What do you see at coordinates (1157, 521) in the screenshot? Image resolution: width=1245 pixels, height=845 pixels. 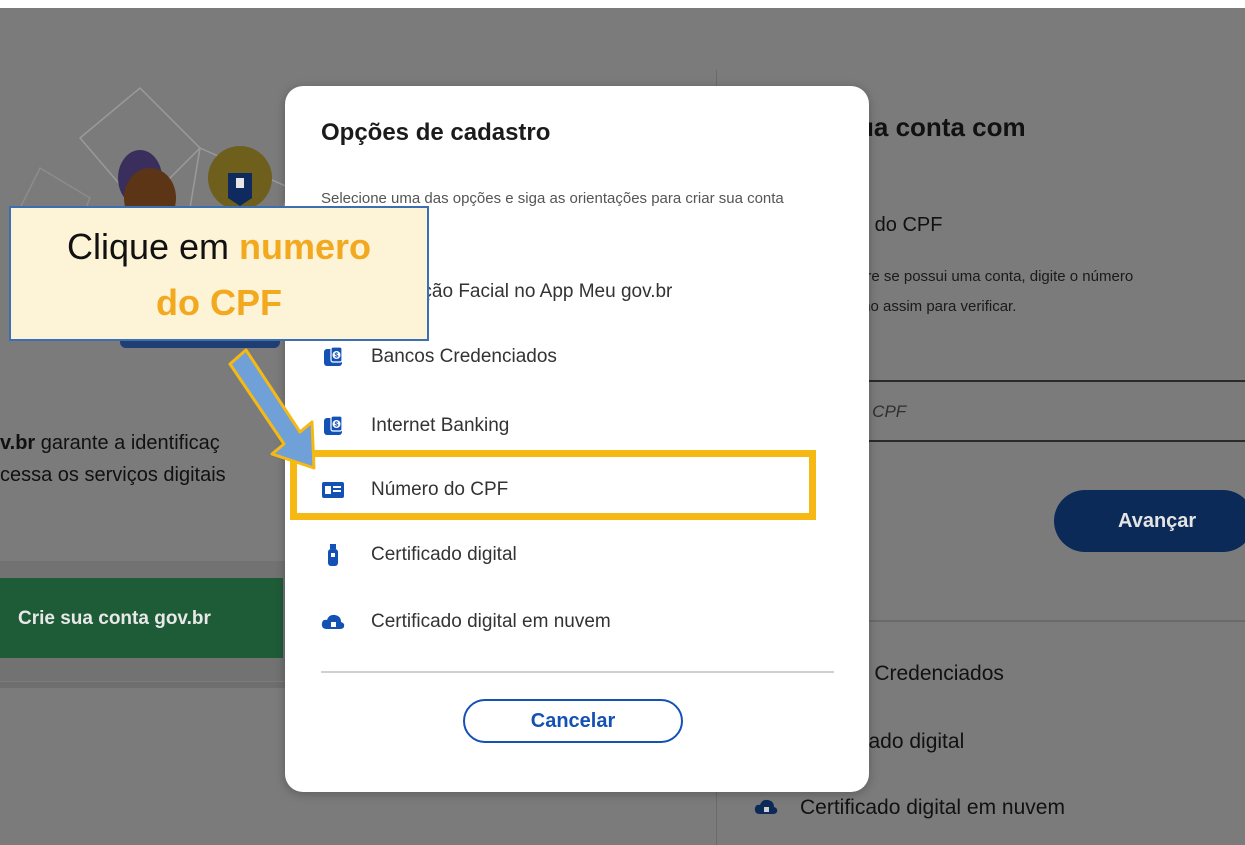 I see `advance-button-label: Avançar` at bounding box center [1157, 521].